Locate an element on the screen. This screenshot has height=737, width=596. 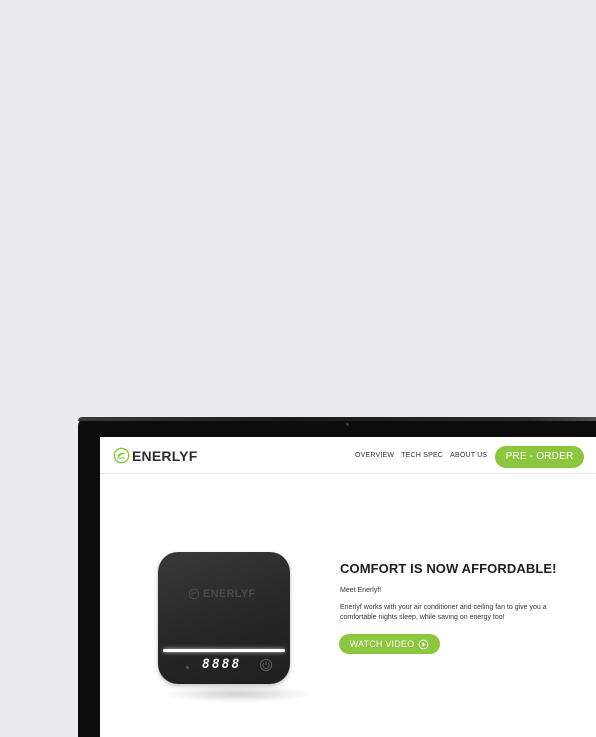
webcam-dot is located at coordinates (347, 424).